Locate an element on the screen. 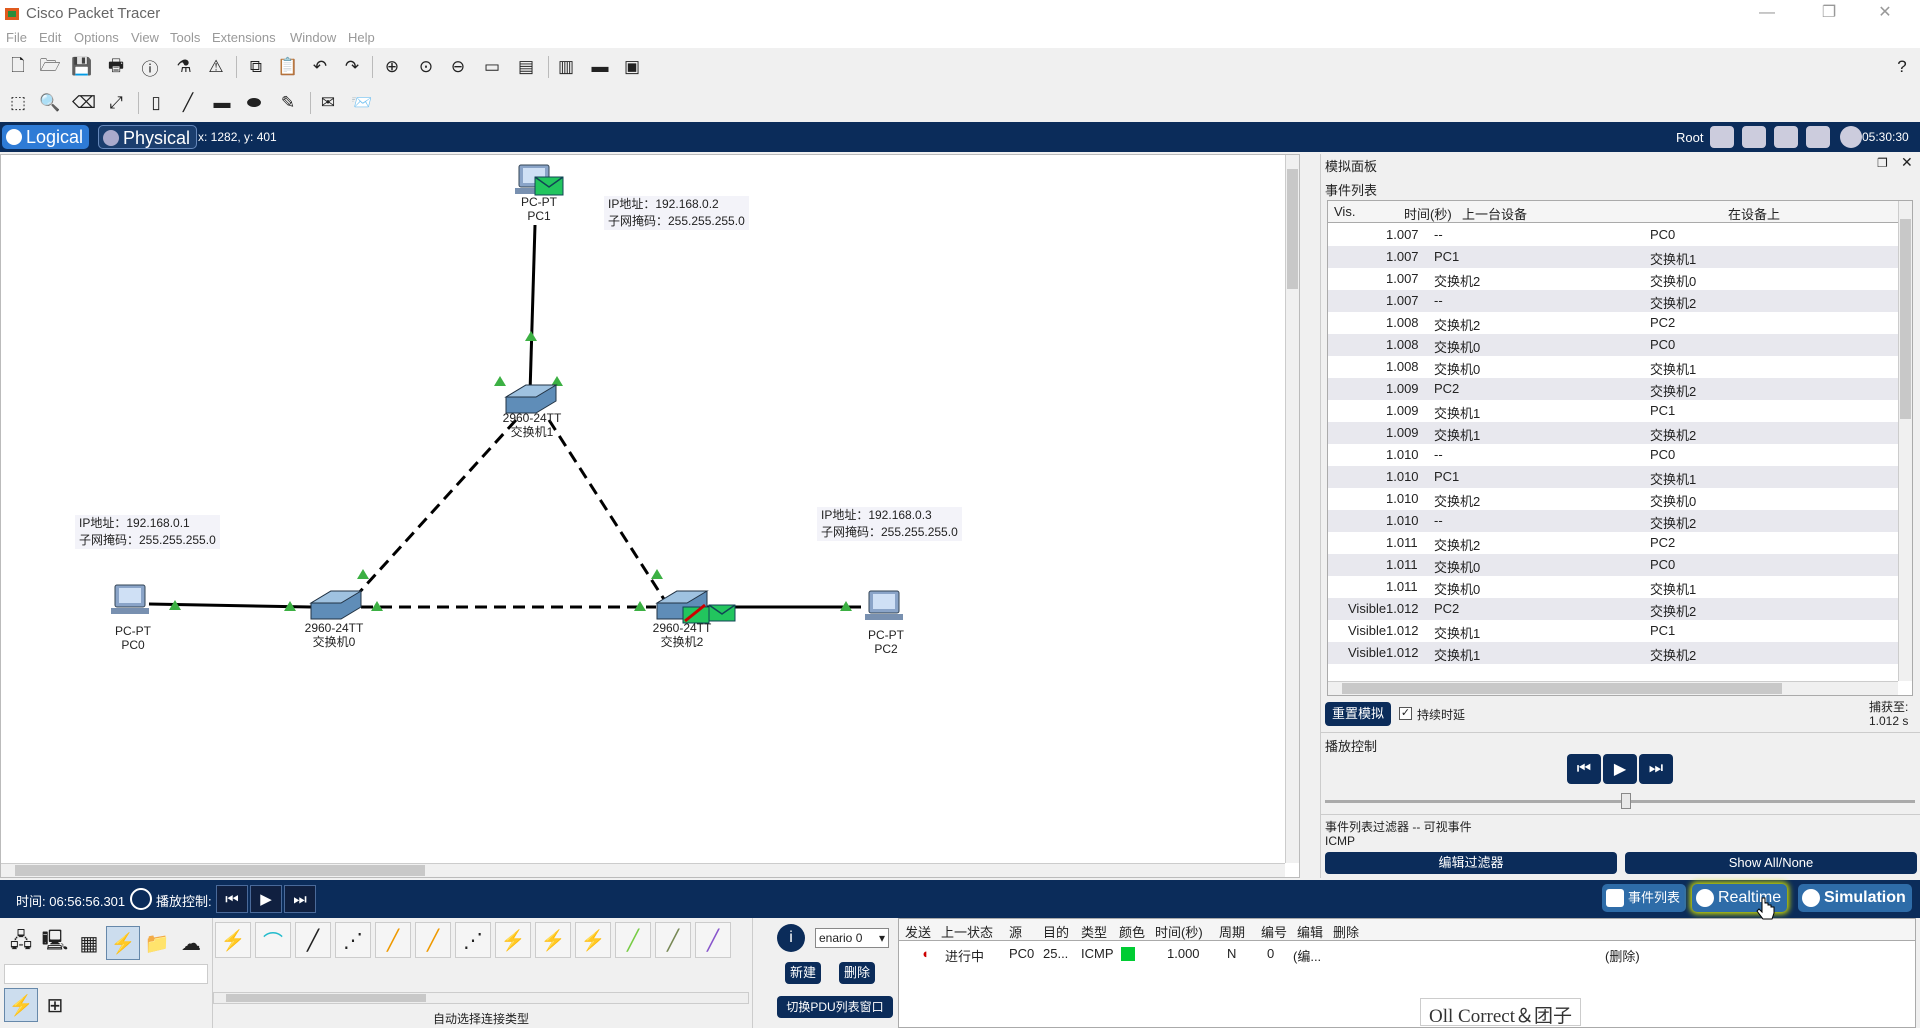 The height and width of the screenshot is (1028, 1920). multiuser-icon: ☁ is located at coordinates (191, 943).